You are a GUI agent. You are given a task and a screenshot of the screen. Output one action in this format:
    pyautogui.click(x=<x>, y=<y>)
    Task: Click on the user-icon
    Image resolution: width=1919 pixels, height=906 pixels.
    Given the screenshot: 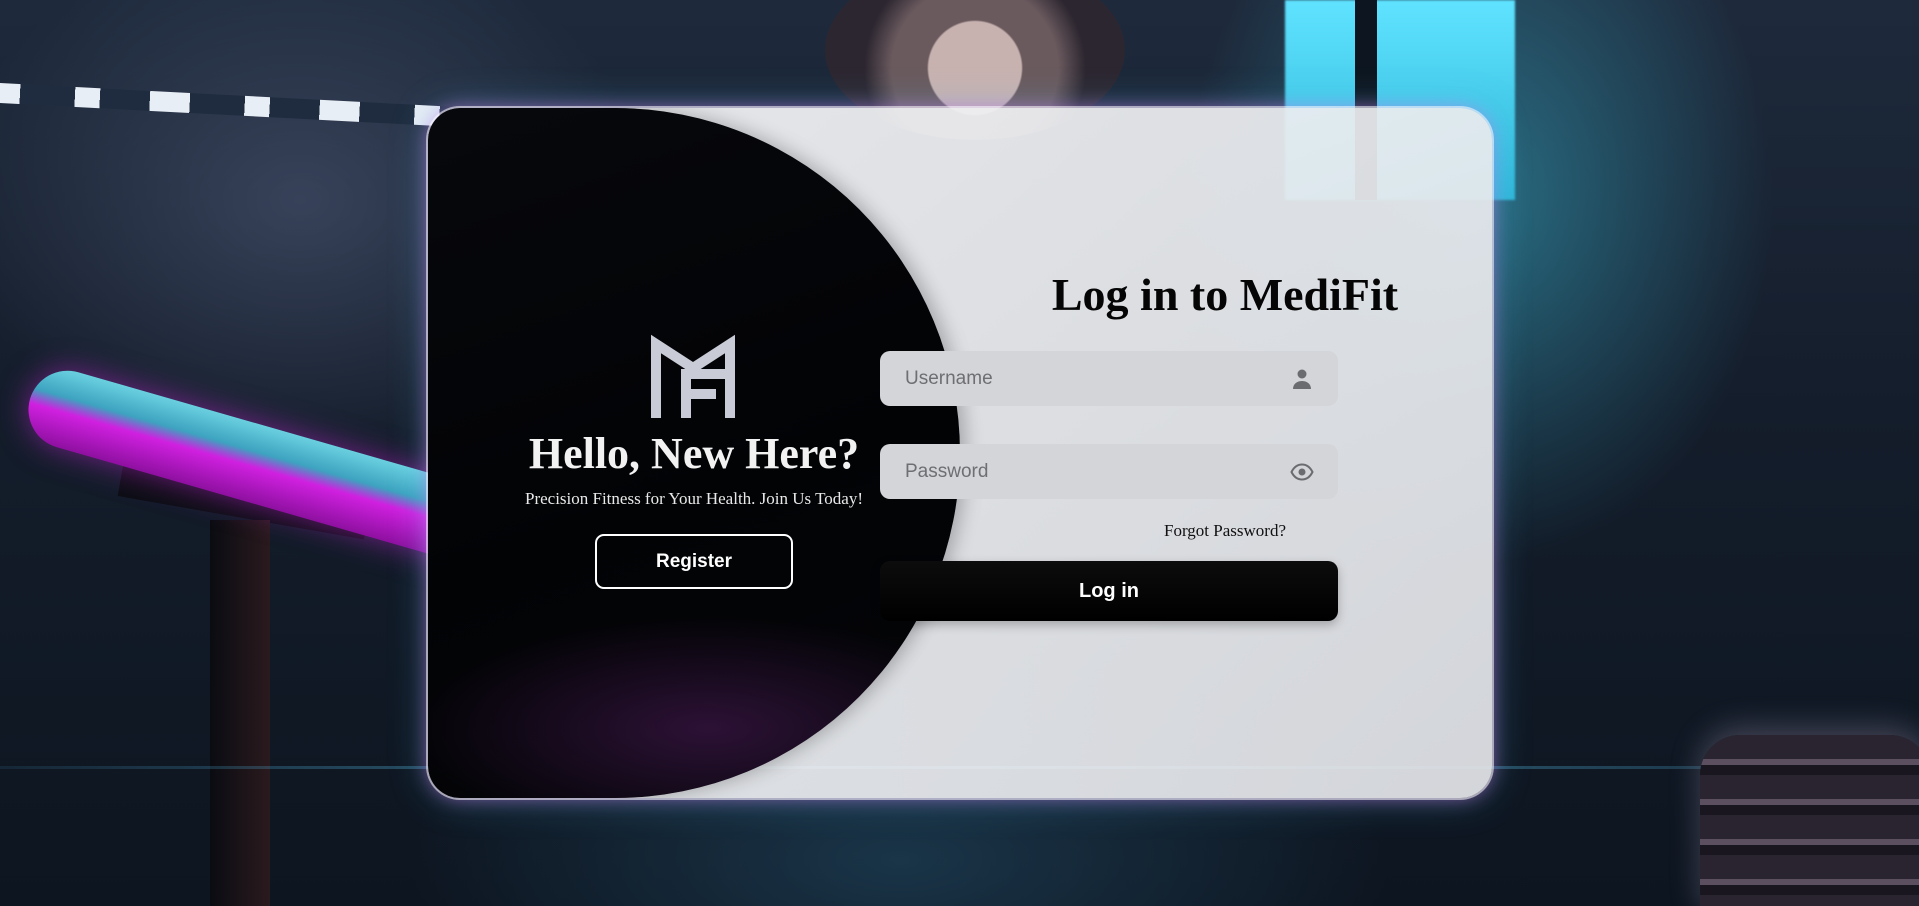 What is the action you would take?
    pyautogui.click(x=1302, y=379)
    